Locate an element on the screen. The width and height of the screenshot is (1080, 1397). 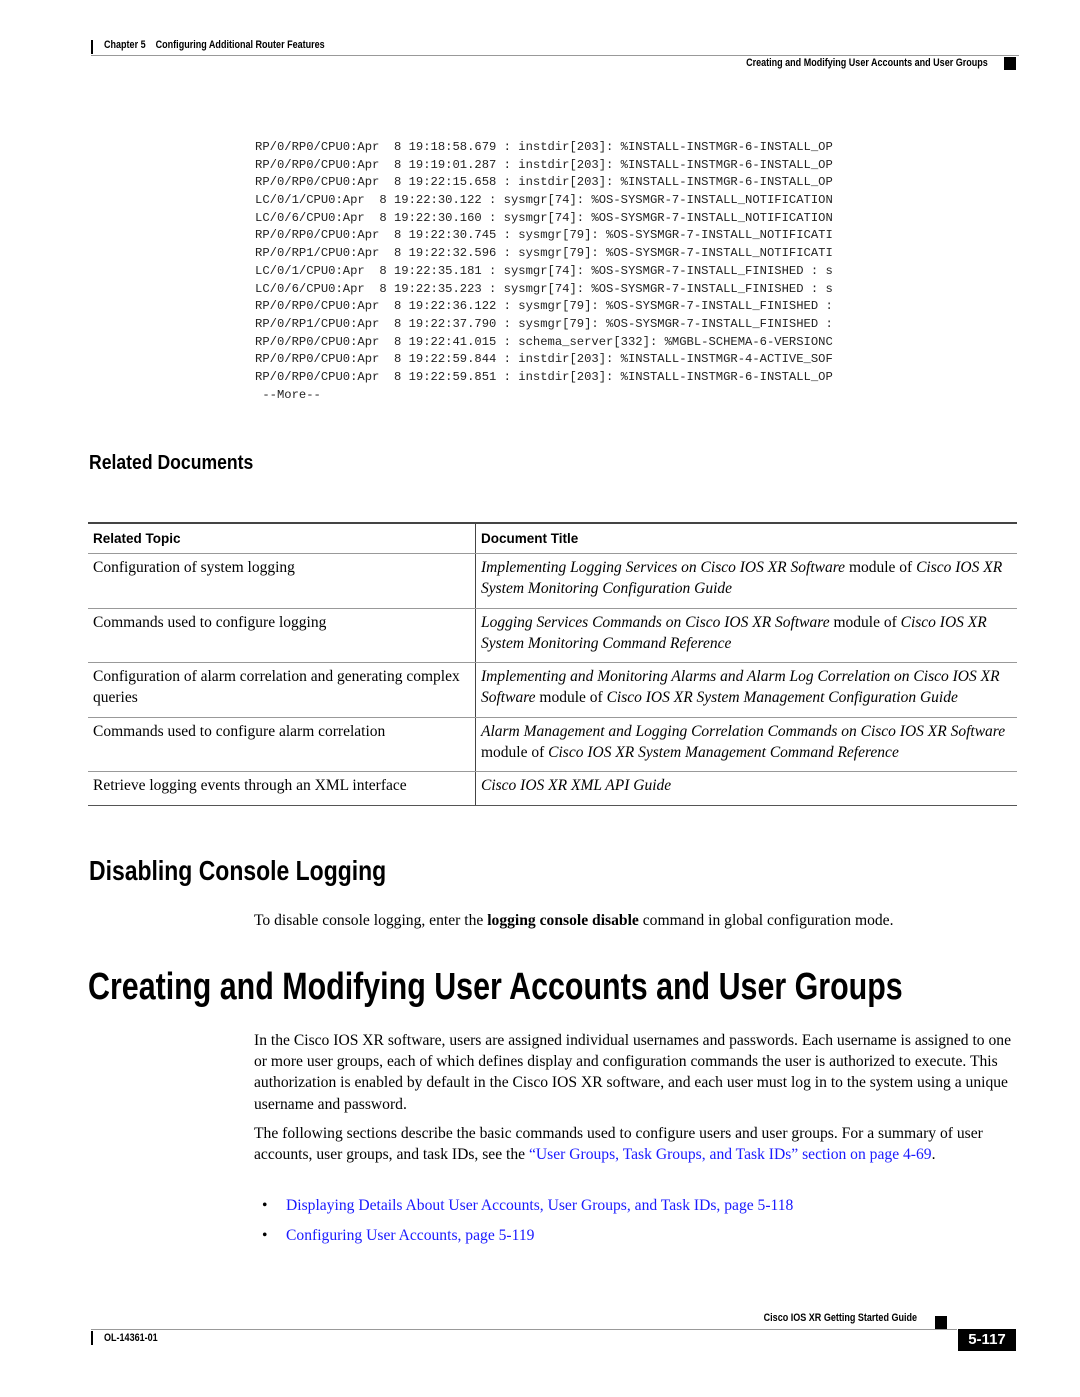
header-left-bar is located at coordinates (92, 47).